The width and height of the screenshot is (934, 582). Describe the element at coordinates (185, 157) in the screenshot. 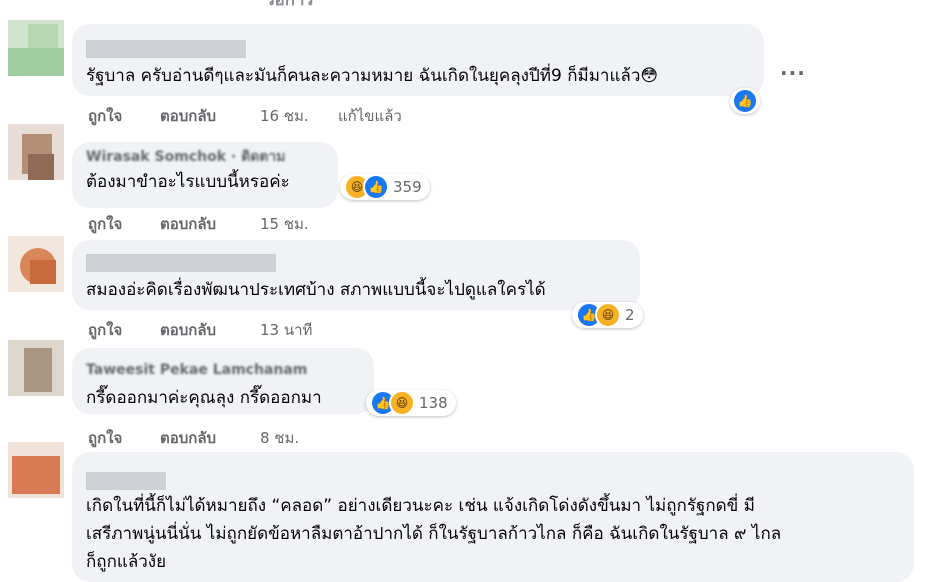

I see `commenter-name: Wirasak Somchok · ติดตาม` at that location.